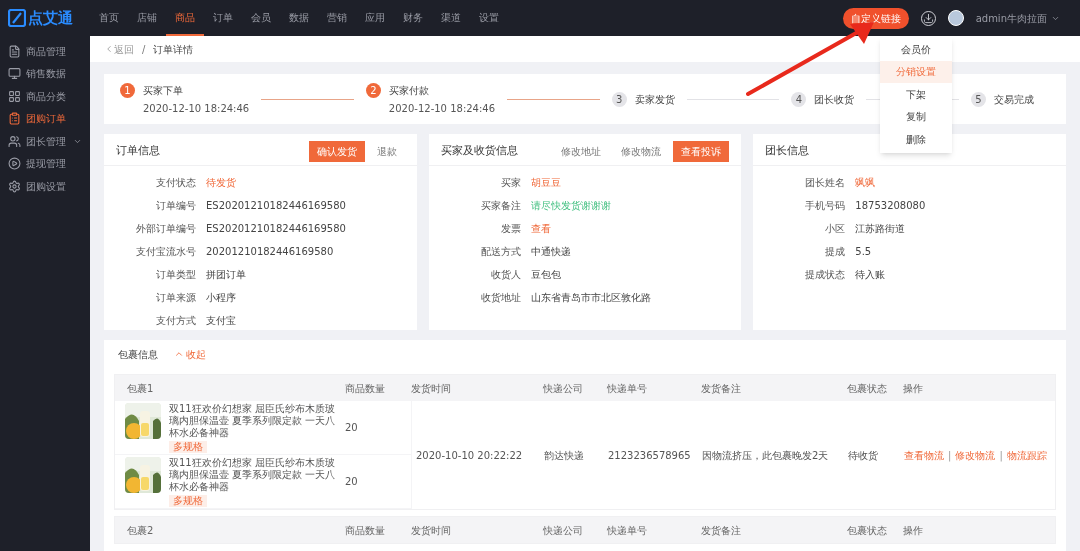 The height and width of the screenshot is (551, 1080). Describe the element at coordinates (14, 51) in the screenshot. I see `document-icon` at that location.